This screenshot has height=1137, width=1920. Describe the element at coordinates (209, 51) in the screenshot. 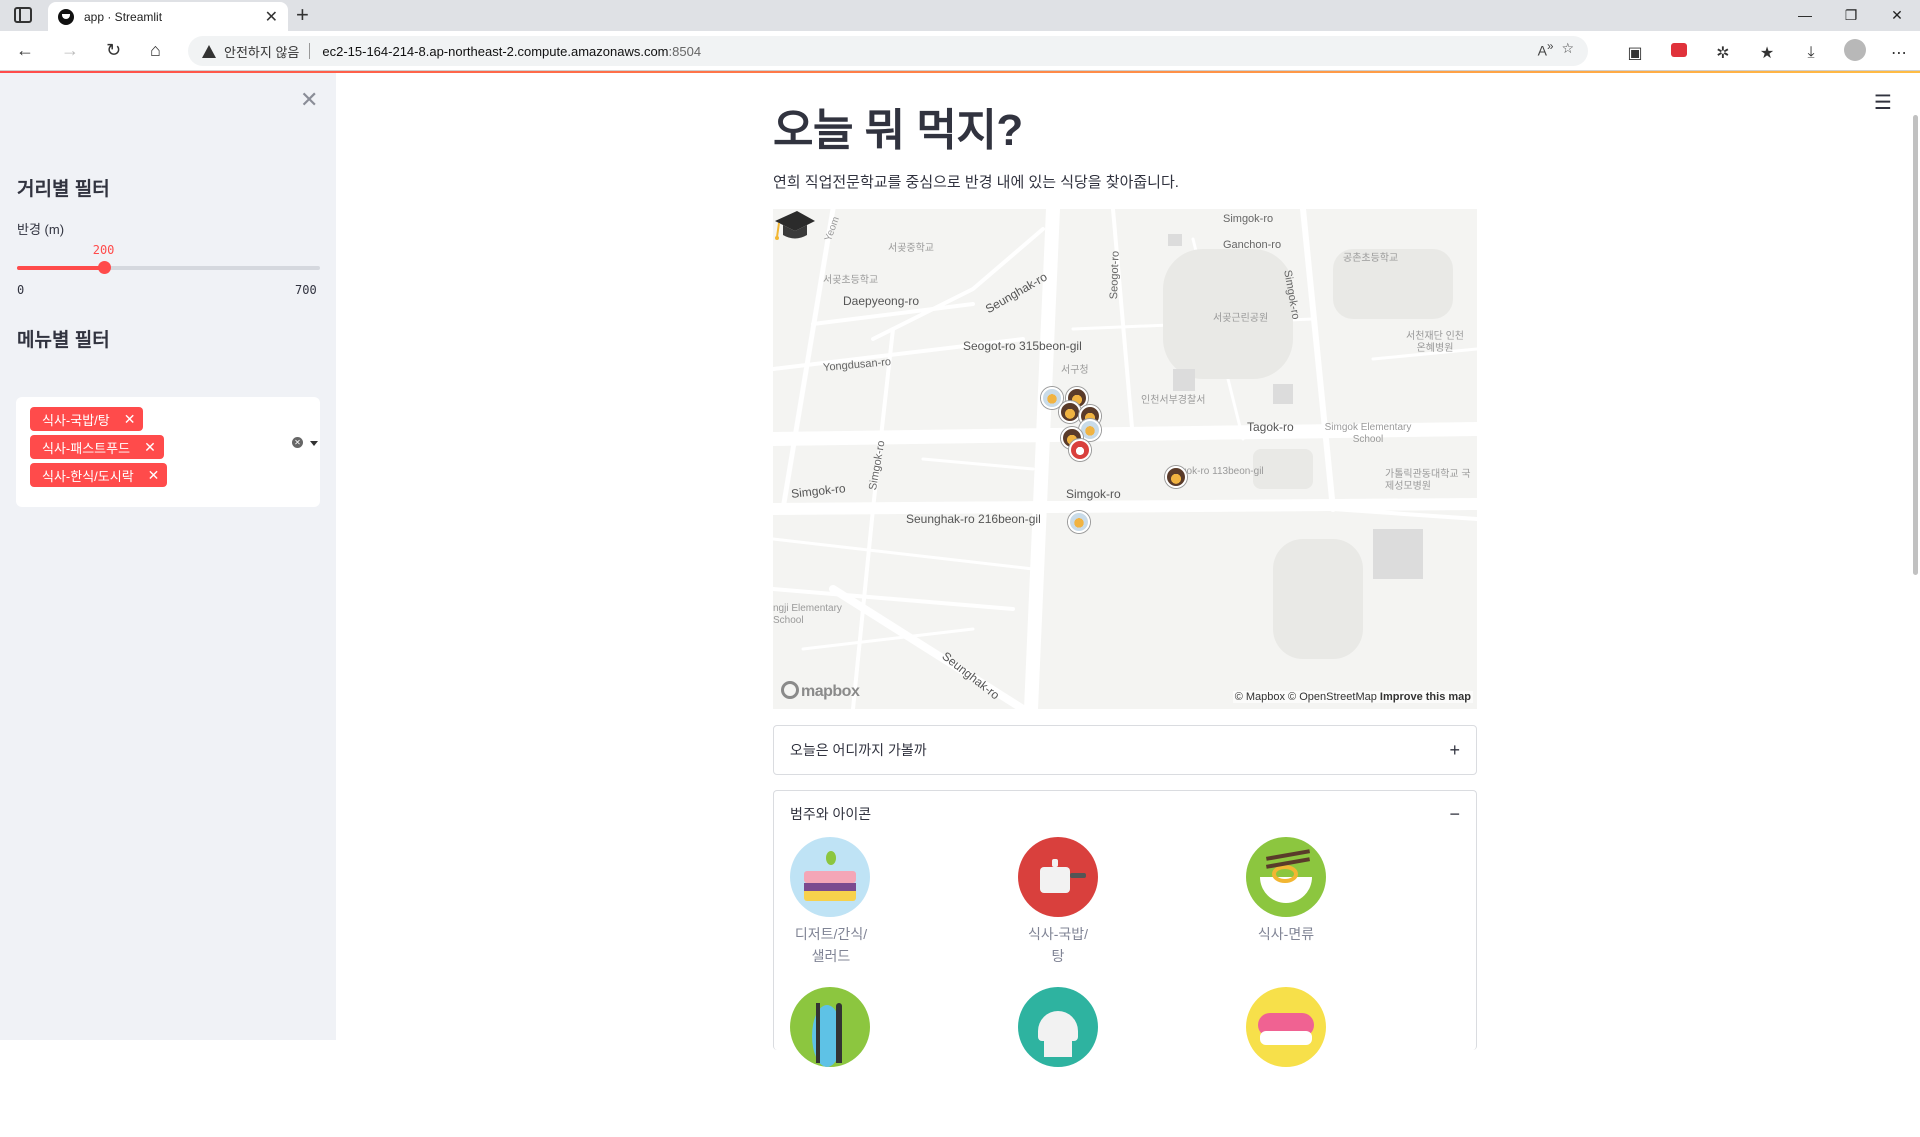

I see `warning-icon` at that location.